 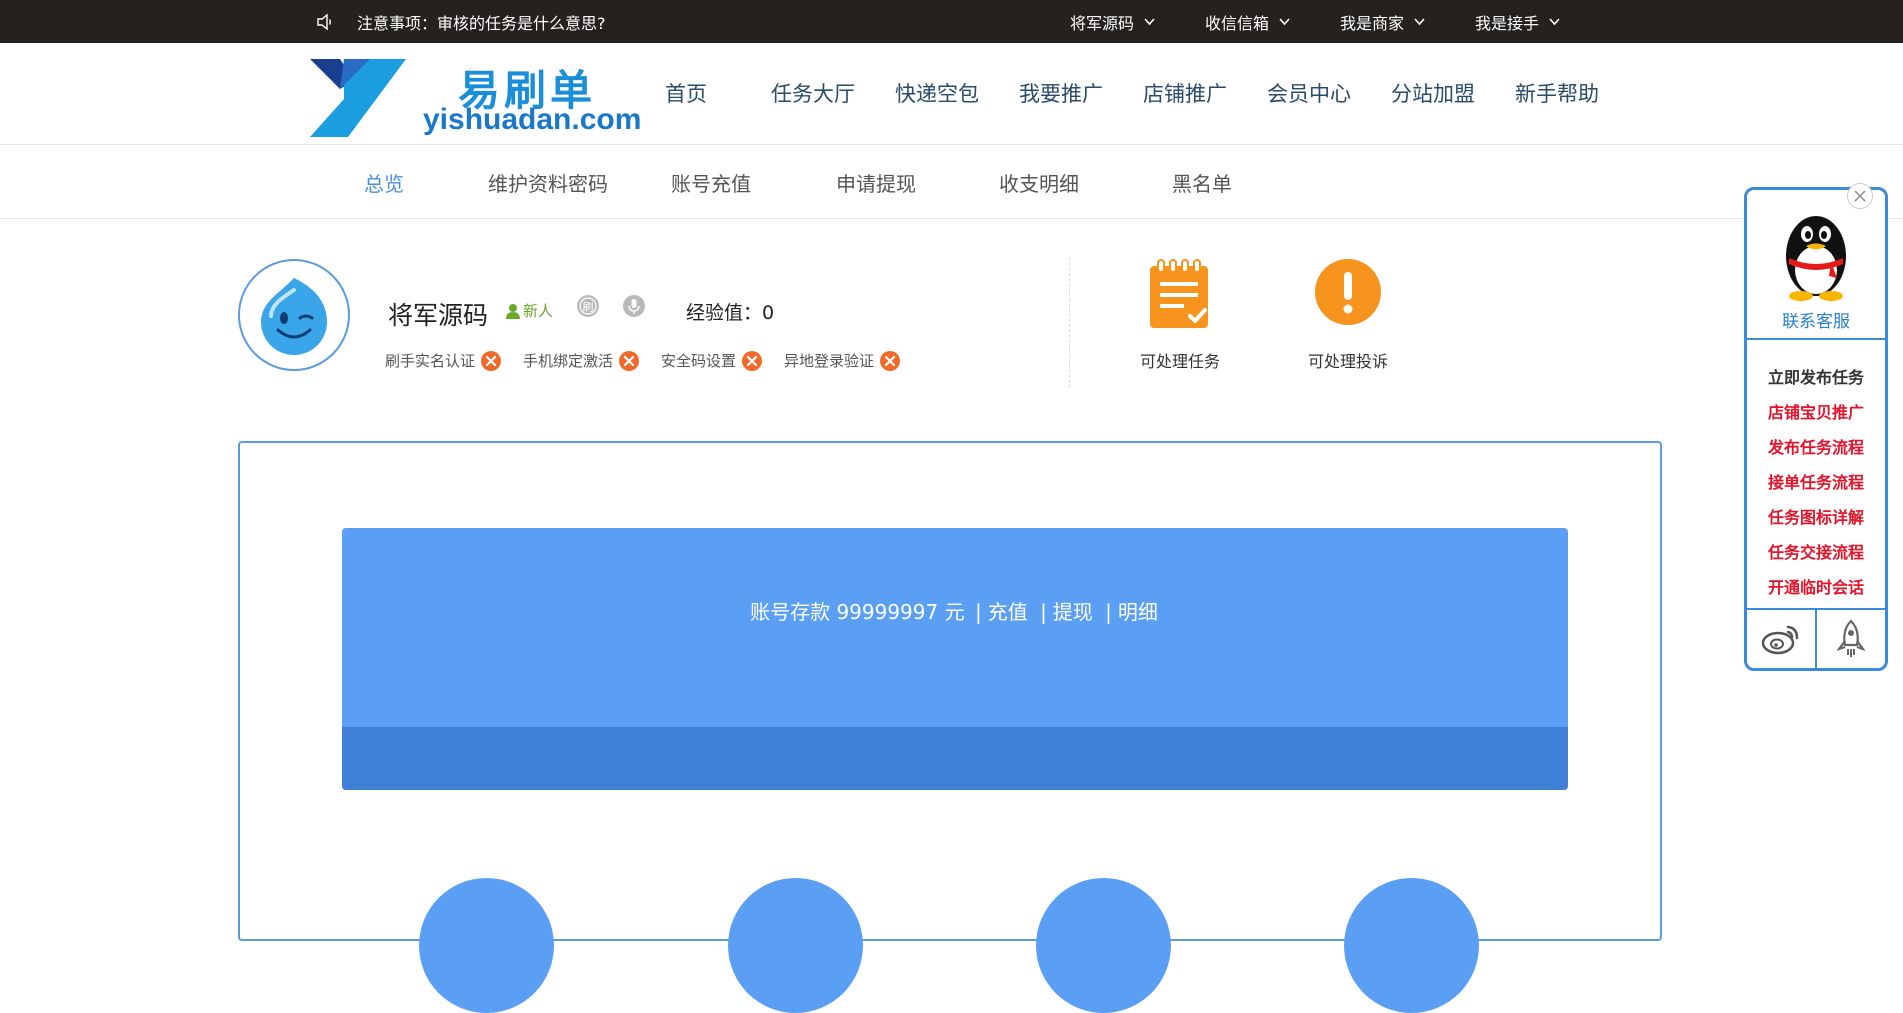 I want to click on svg-text: 刷, so click(x=588, y=307).